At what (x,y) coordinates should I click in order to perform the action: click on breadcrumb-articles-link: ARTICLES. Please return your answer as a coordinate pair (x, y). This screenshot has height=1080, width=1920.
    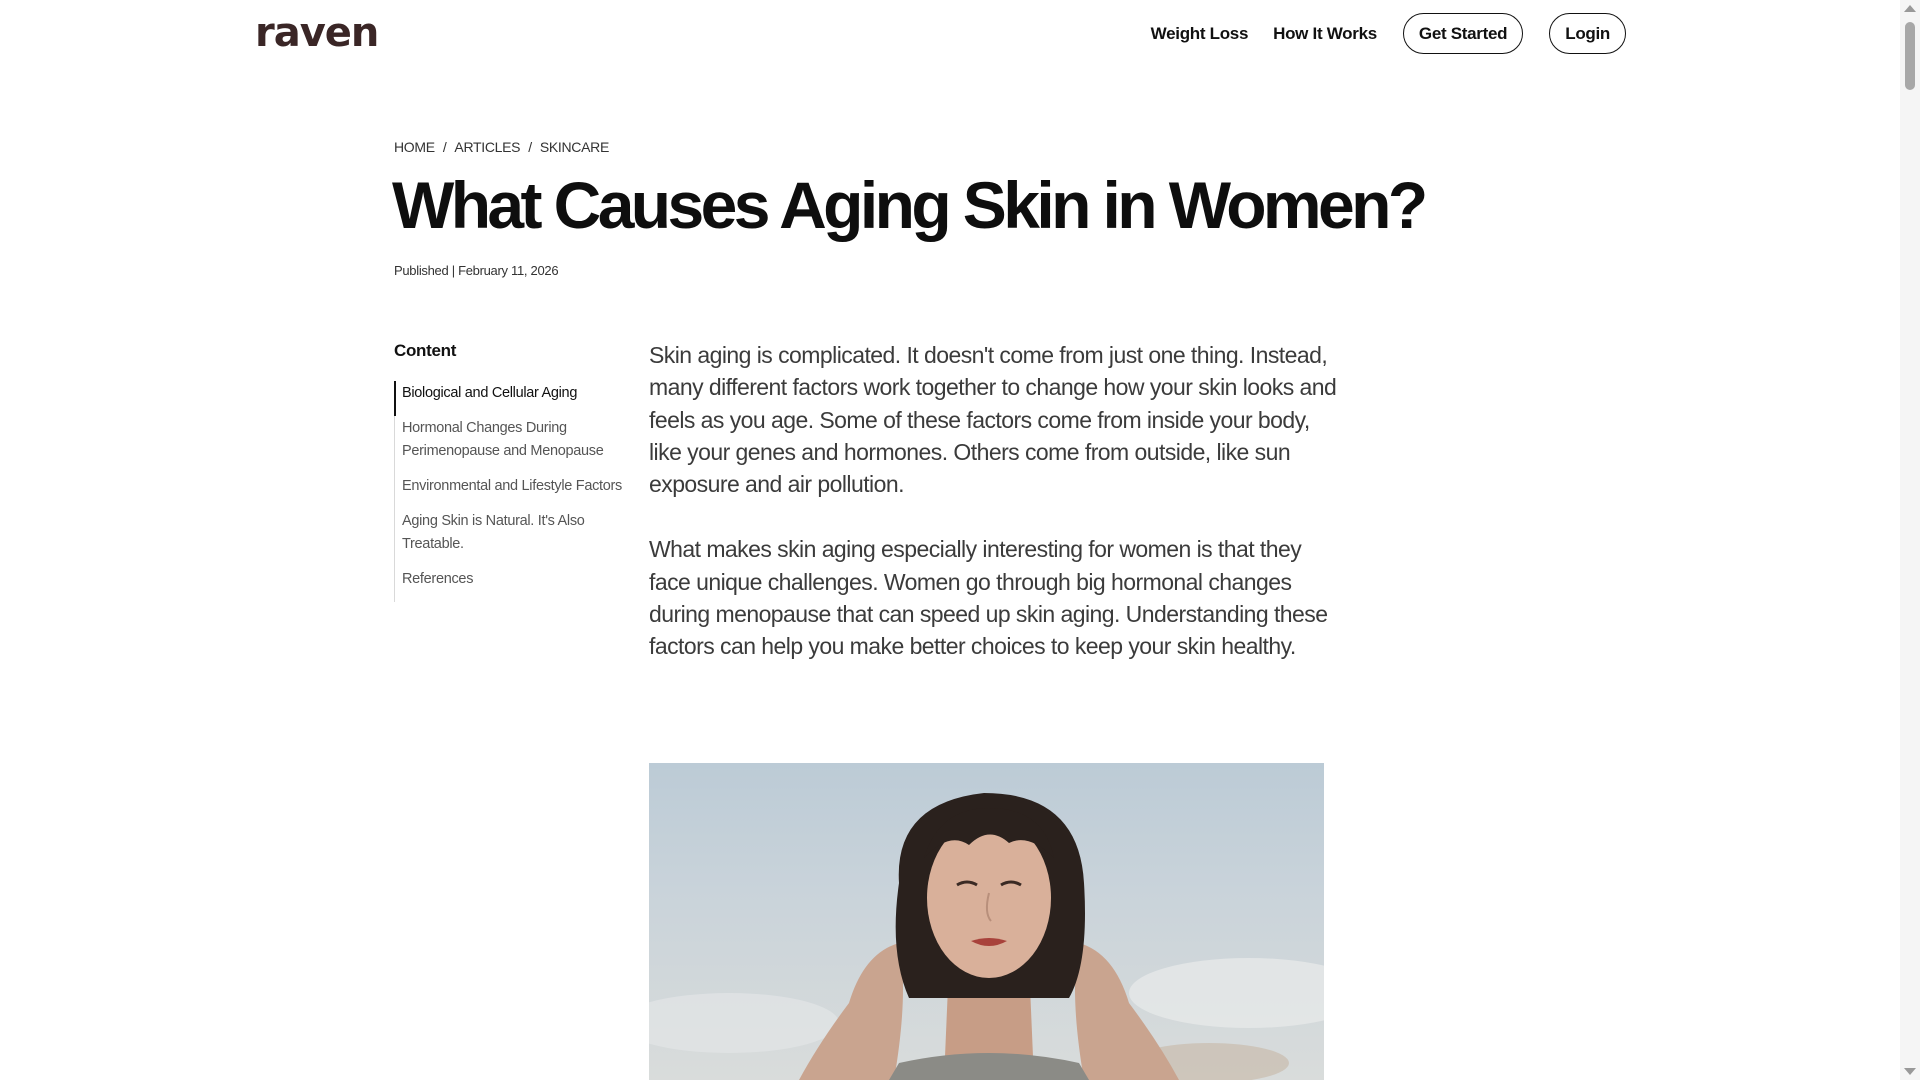
    Looking at the image, I should click on (487, 147).